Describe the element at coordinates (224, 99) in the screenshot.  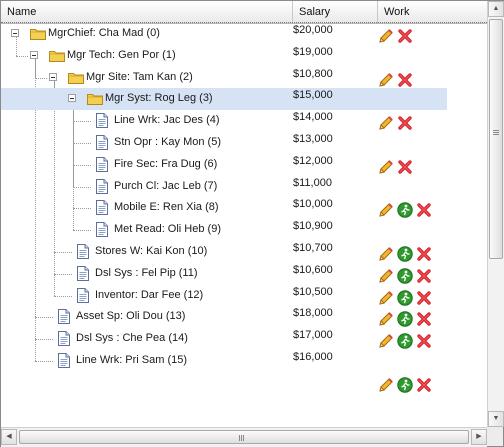
I see `table-row: Mgr Syst: Rog Leg (3) $15,000` at that location.